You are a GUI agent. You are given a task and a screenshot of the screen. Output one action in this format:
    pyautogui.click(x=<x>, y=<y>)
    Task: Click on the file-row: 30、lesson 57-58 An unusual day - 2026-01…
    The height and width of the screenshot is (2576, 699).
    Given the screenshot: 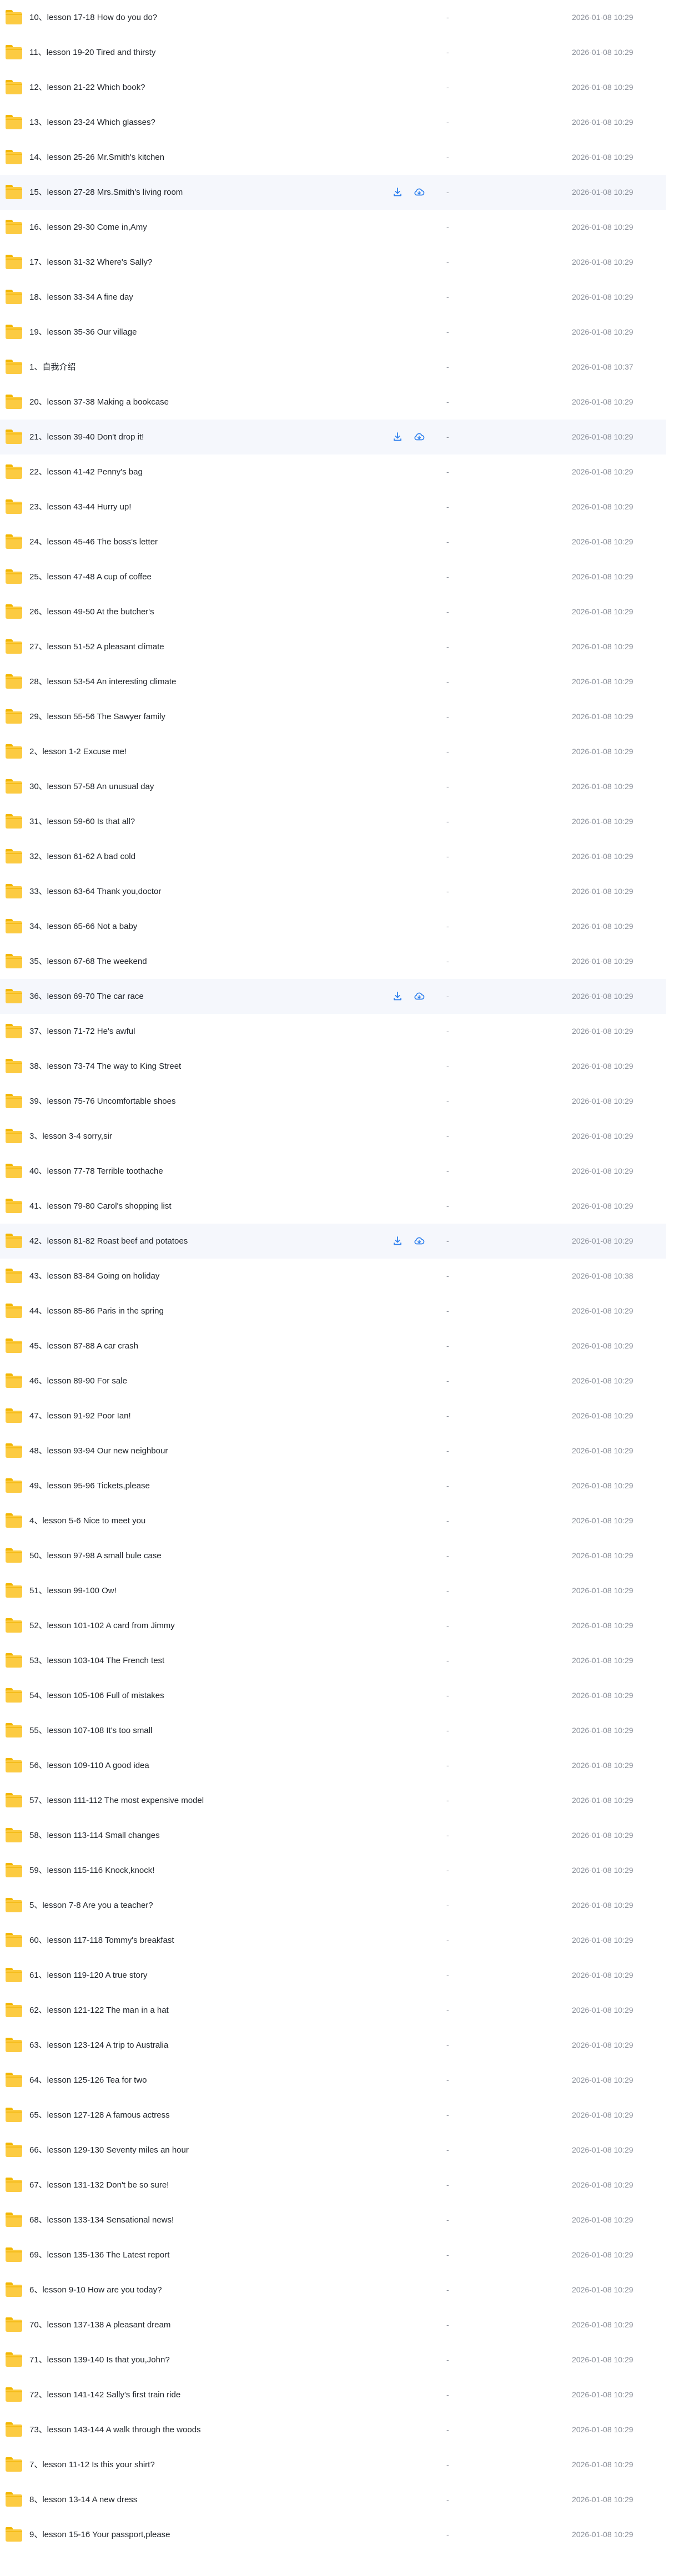 What is the action you would take?
    pyautogui.click(x=349, y=786)
    